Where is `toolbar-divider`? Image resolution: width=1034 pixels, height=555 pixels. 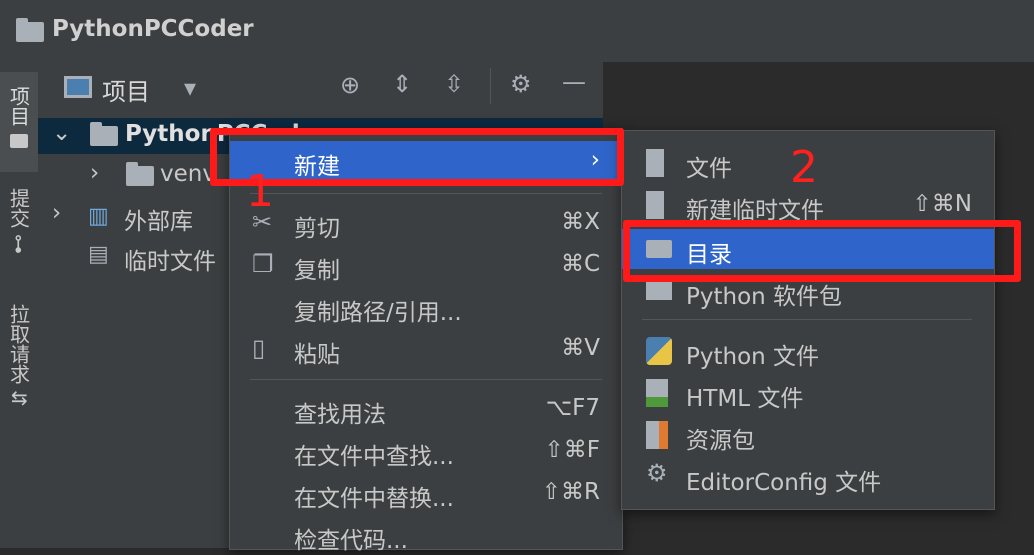
toolbar-divider is located at coordinates (490, 86).